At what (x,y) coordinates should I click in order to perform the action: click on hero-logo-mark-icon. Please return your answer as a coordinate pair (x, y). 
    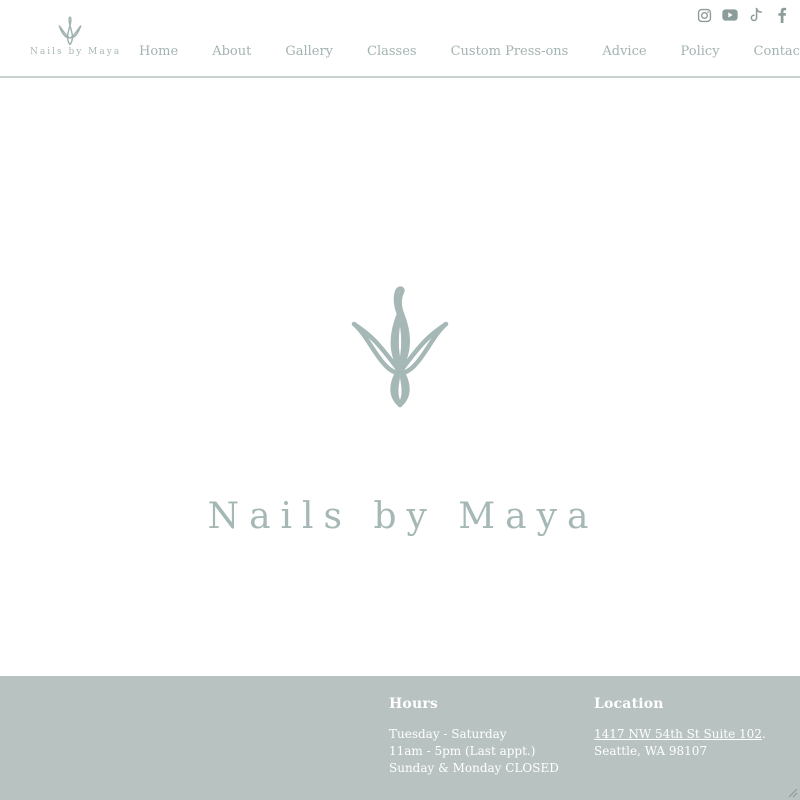
    Looking at the image, I should click on (400, 347).